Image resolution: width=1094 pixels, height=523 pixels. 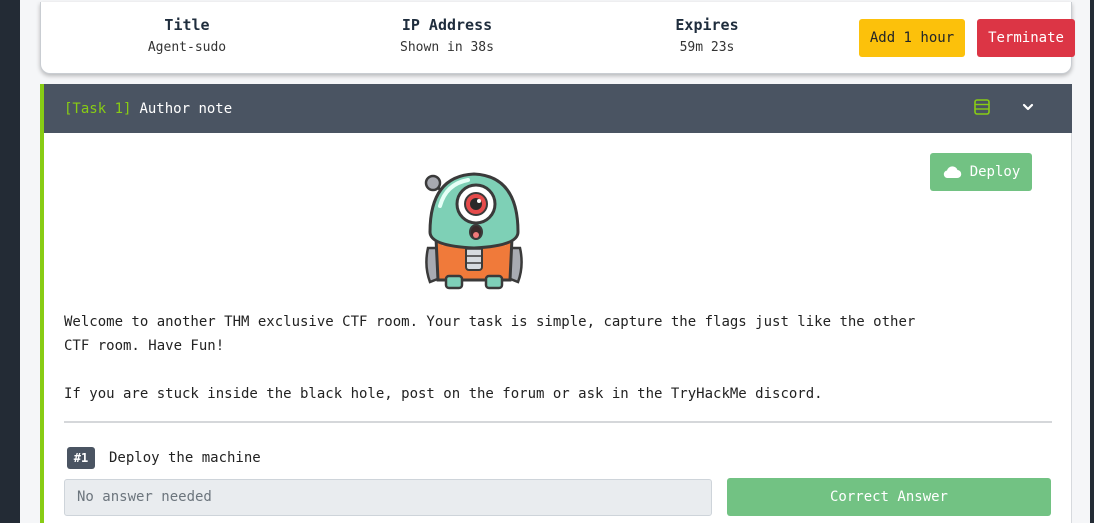 What do you see at coordinates (1026, 38) in the screenshot?
I see `terminate-button: Terminate` at bounding box center [1026, 38].